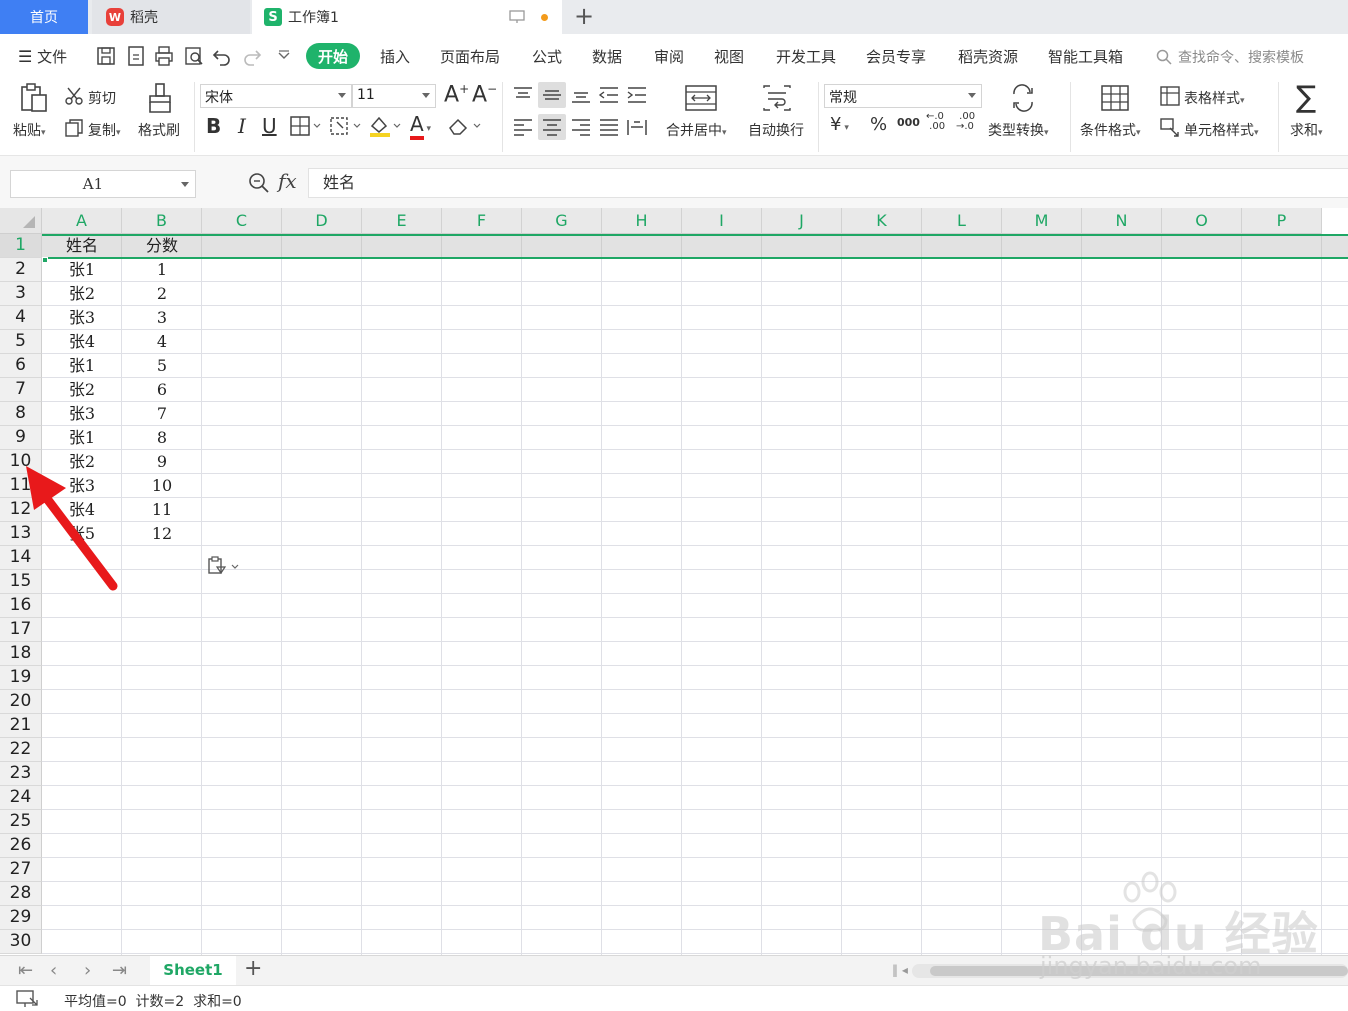 The image size is (1348, 1011). I want to click on column-header-c: C, so click(242, 221).